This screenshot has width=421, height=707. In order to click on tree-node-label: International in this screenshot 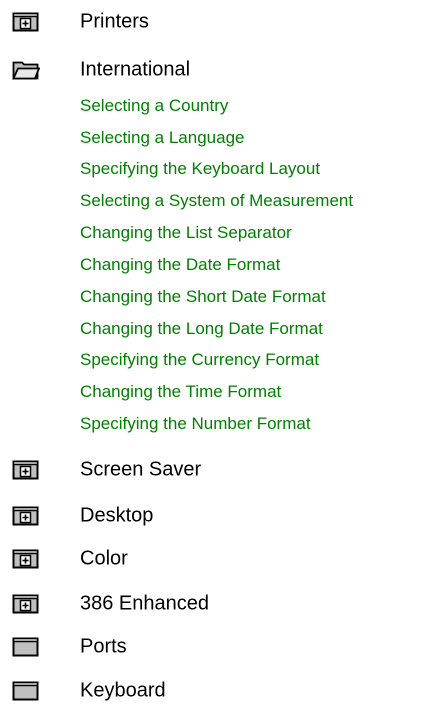, I will do `click(135, 69)`.